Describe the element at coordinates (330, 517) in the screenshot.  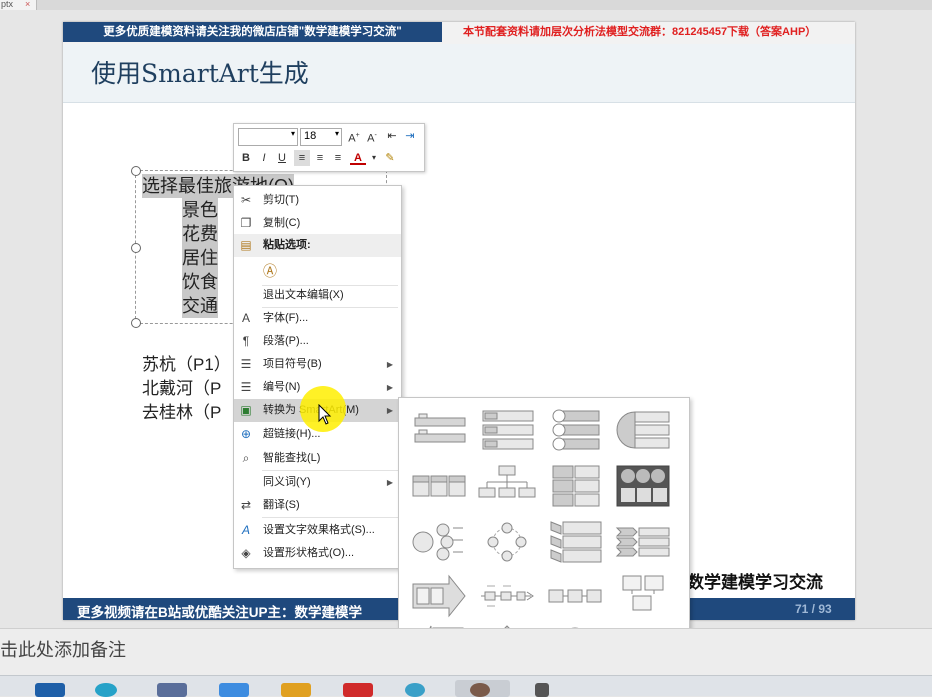
I see `menu-separator` at that location.